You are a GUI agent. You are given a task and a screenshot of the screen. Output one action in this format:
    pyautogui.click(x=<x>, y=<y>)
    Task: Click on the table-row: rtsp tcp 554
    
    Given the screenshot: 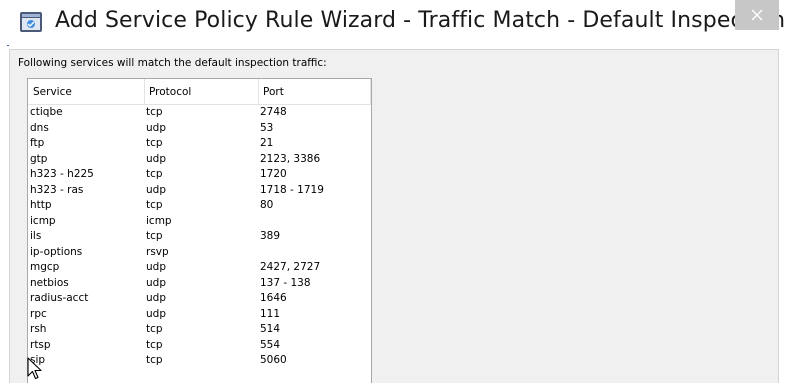 What is the action you would take?
    pyautogui.click(x=199, y=346)
    